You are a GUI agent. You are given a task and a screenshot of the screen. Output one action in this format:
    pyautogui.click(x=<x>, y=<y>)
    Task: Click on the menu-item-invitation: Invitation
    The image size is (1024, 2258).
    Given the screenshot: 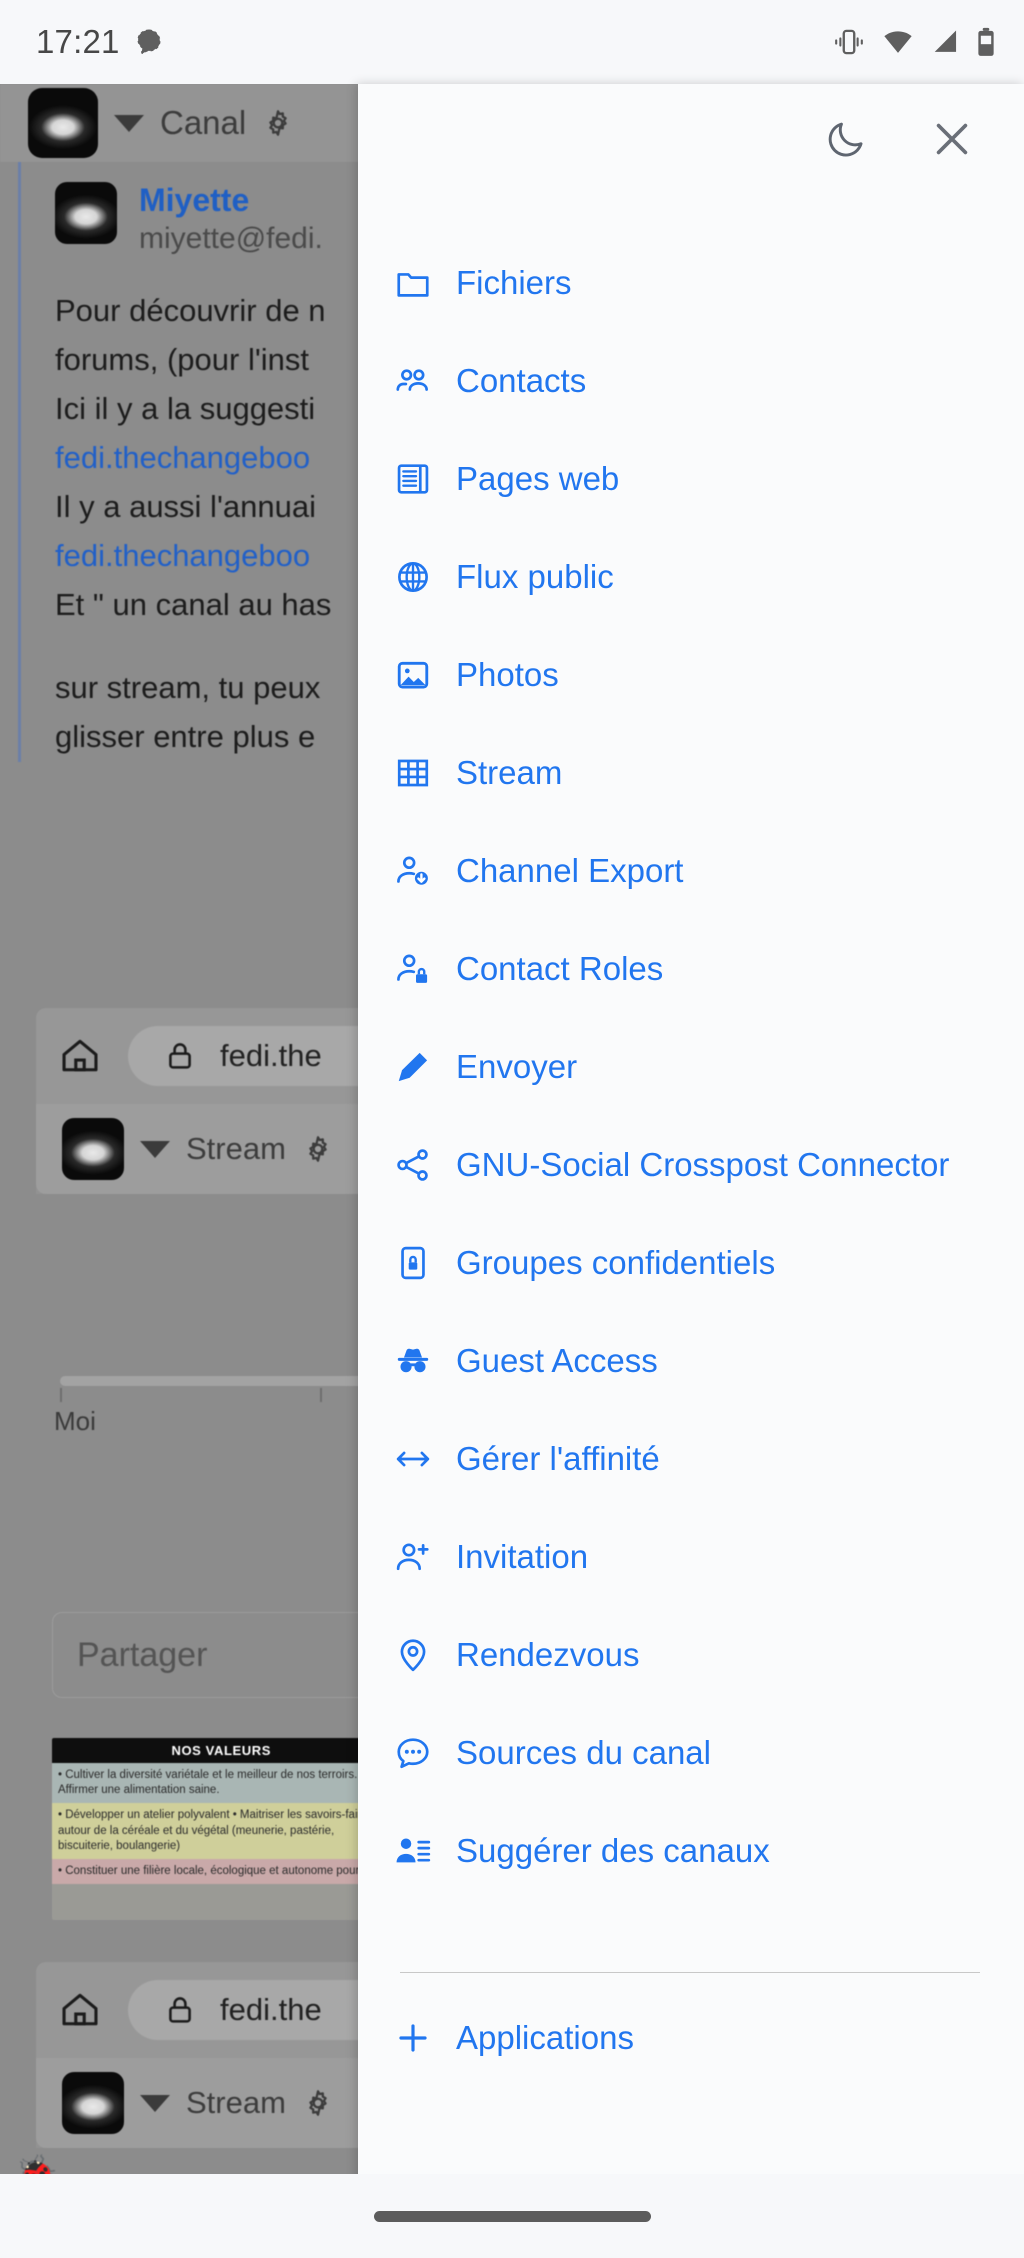 What is the action you would take?
    pyautogui.click(x=691, y=1585)
    